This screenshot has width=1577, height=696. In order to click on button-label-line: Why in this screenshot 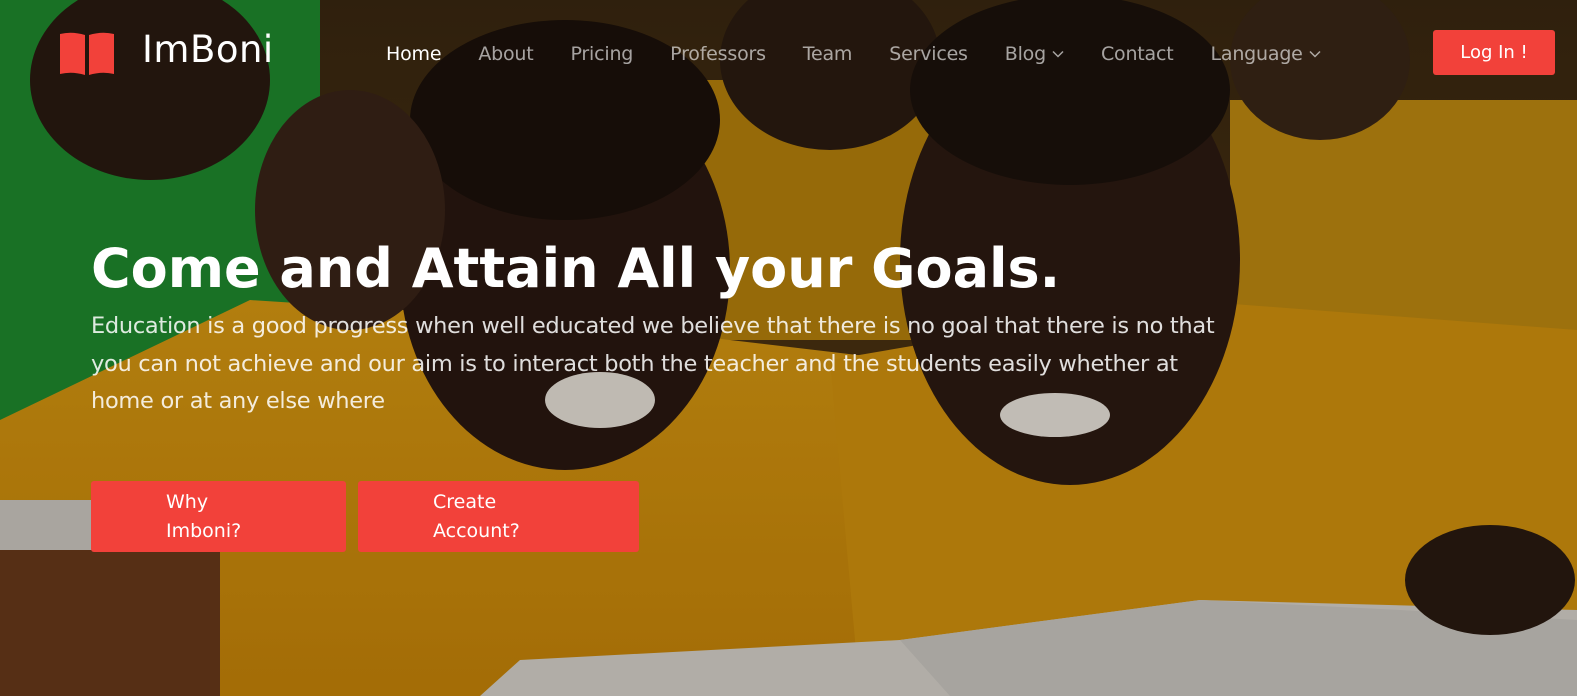, I will do `click(187, 502)`.